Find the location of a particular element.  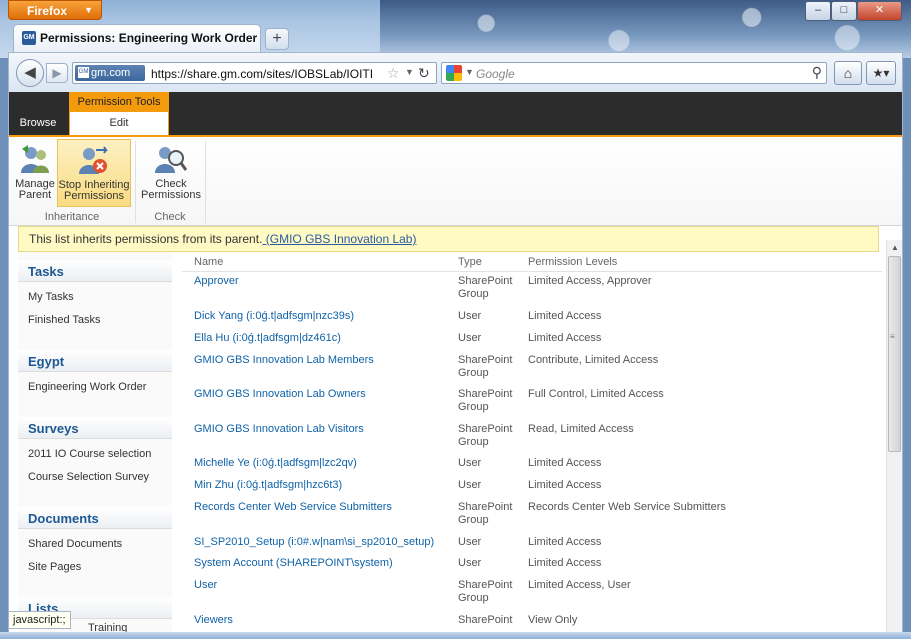

search-placeholder: Google is located at coordinates (495, 74).